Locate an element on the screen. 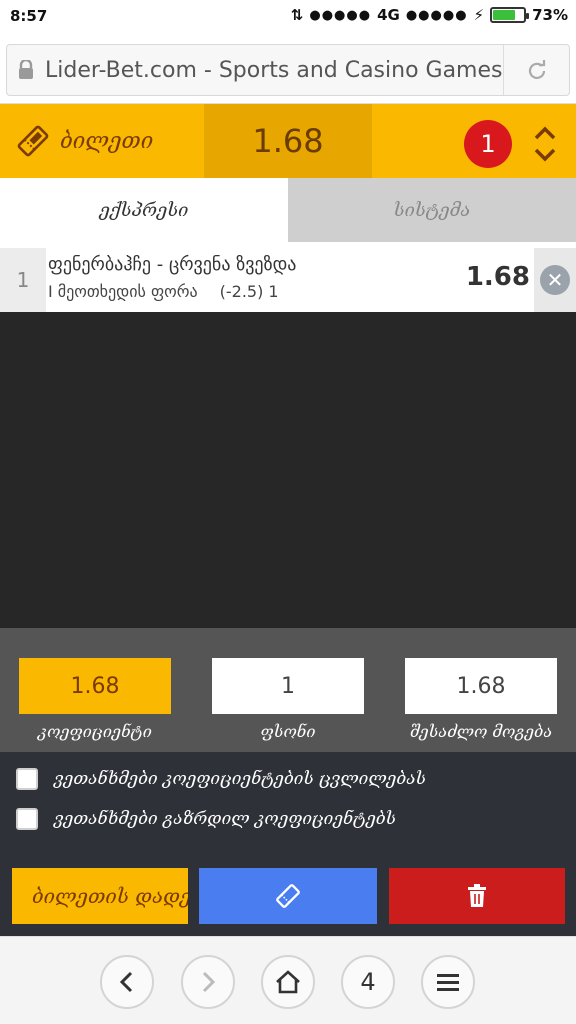  bet-market-line: I მეოთხედის ფორა (-2.5) 1 is located at coordinates (163, 291).